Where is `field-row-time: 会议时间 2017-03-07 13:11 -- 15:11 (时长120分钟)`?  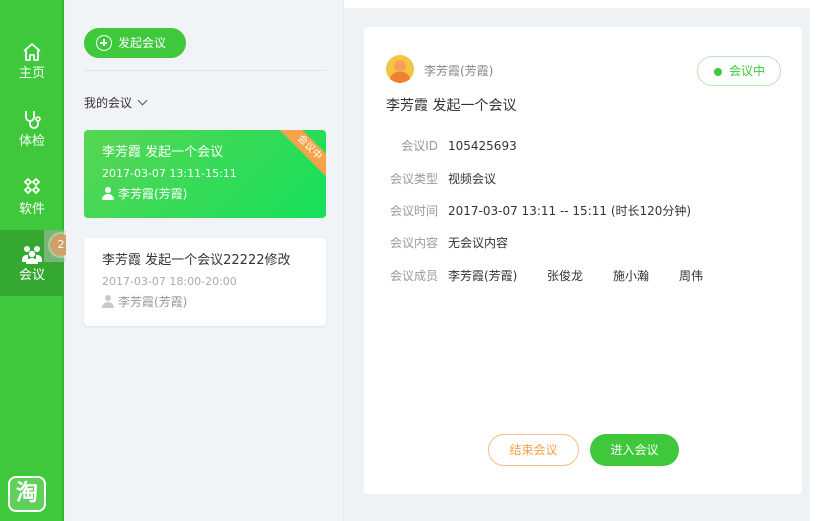
field-row-time: 会议时间 2017-03-07 13:11 -- 15:11 (时长120分钟) is located at coordinates (583, 211).